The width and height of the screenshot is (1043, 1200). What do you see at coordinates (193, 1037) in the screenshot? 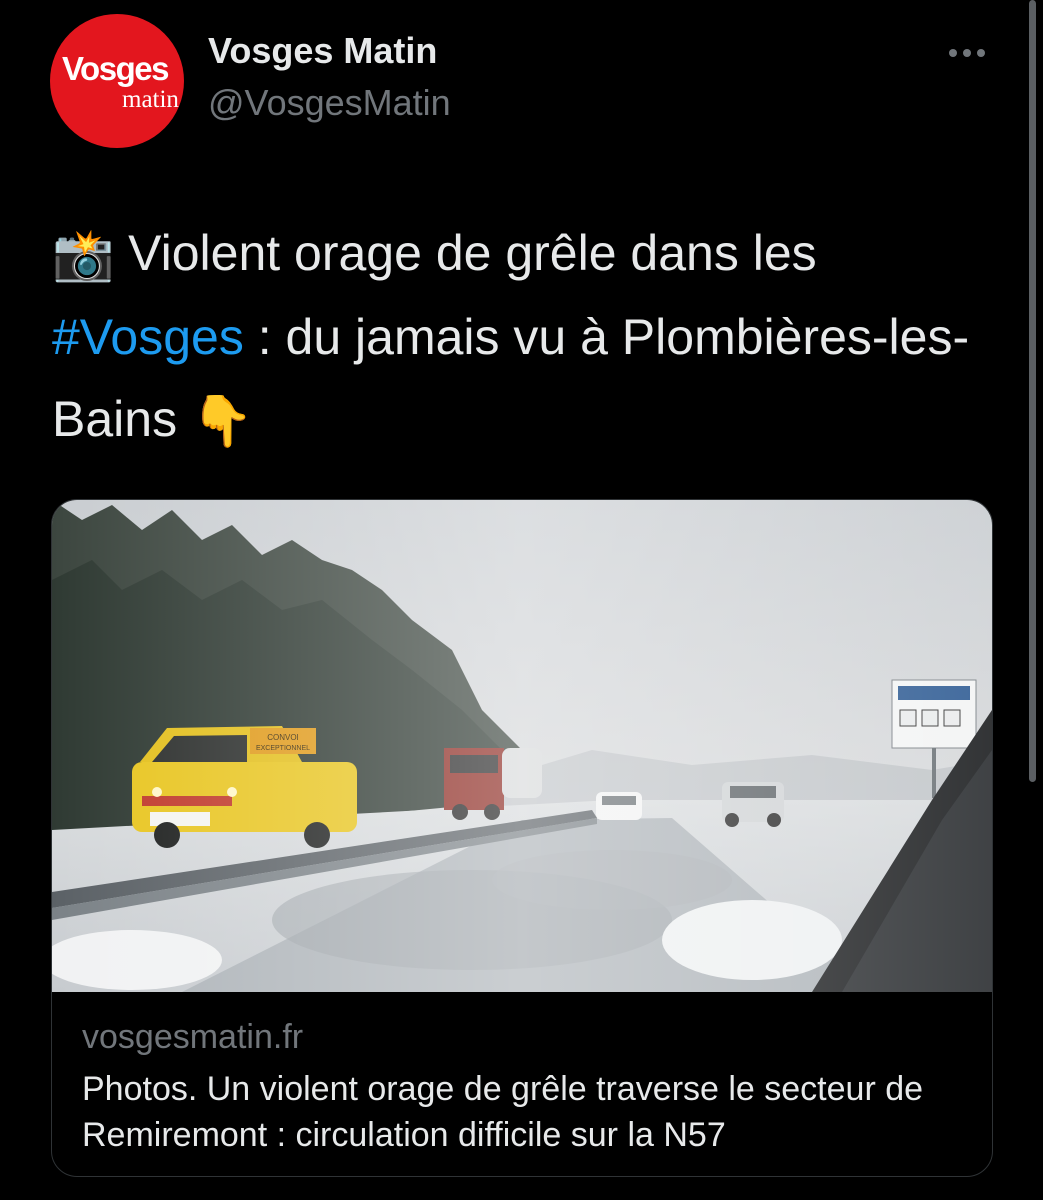
I see `card-domain: vosgesmatin.fr` at bounding box center [193, 1037].